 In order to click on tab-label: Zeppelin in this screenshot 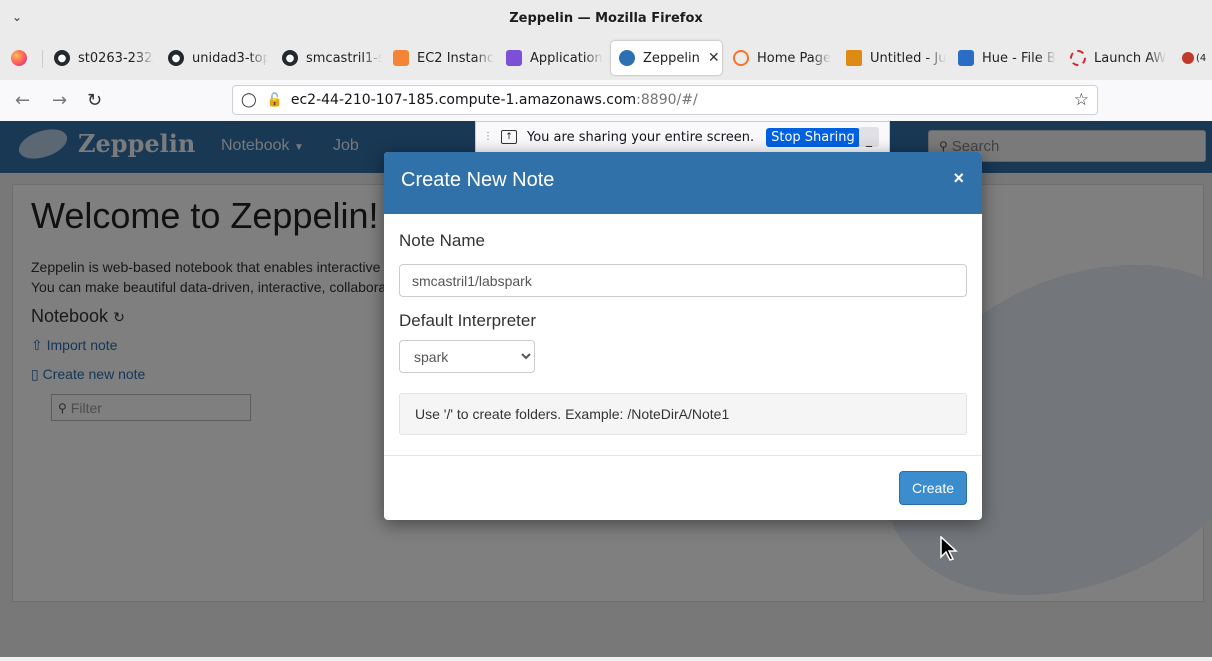, I will do `click(671, 58)`.